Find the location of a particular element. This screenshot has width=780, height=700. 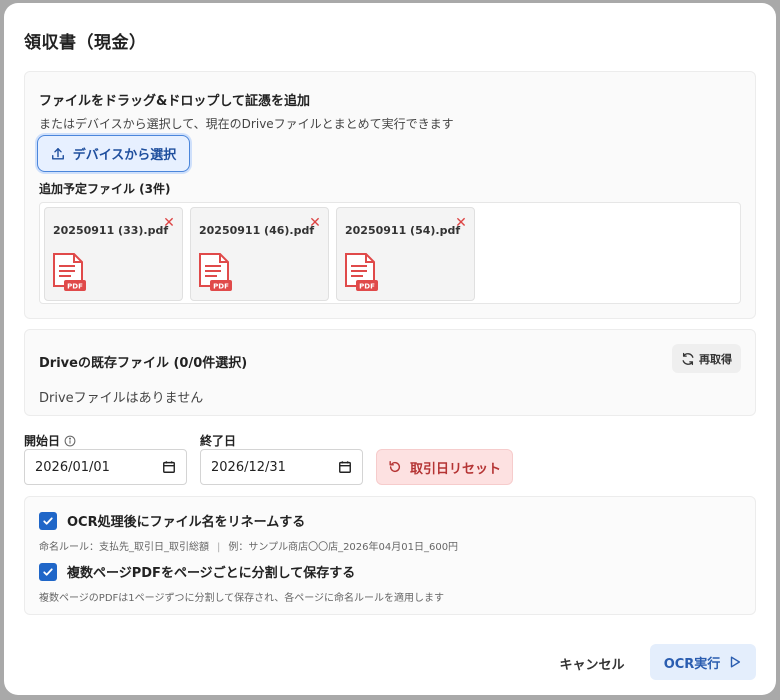

rename-option: OCR処理後にファイル名をリネームする is located at coordinates (172, 520).